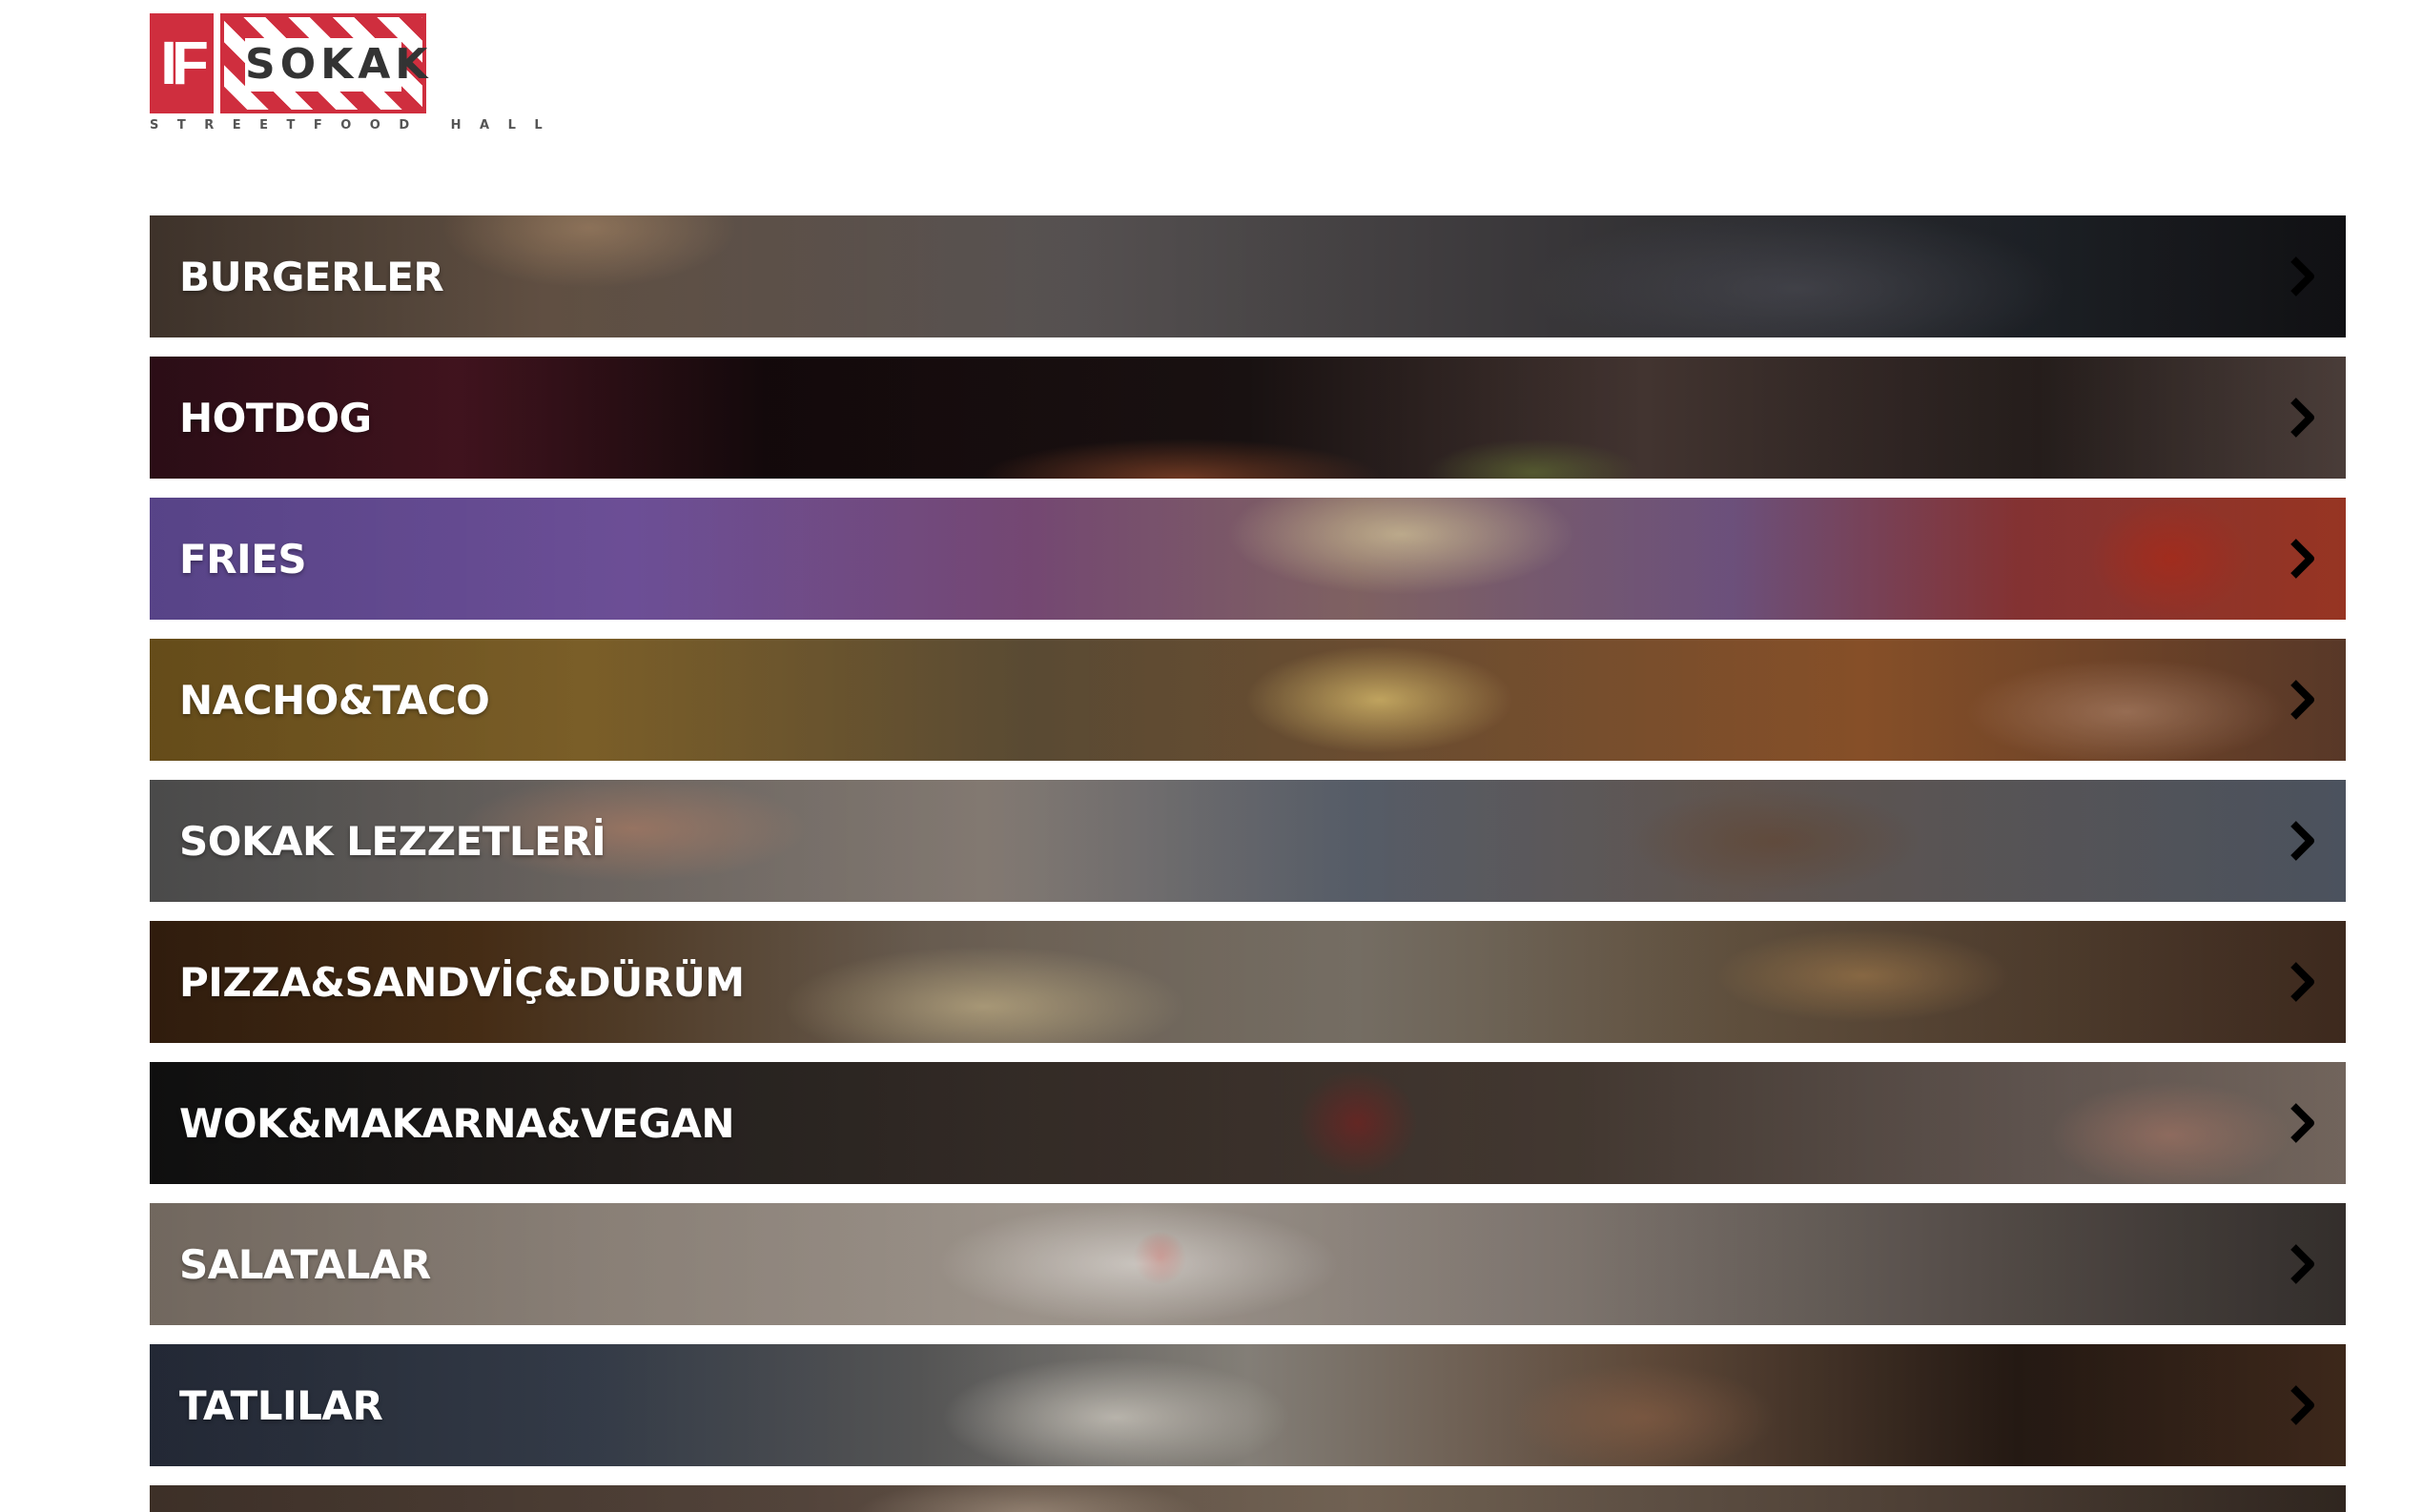 The width and height of the screenshot is (2423, 1512). I want to click on category-hotdog: HOTDOG, so click(1248, 418).